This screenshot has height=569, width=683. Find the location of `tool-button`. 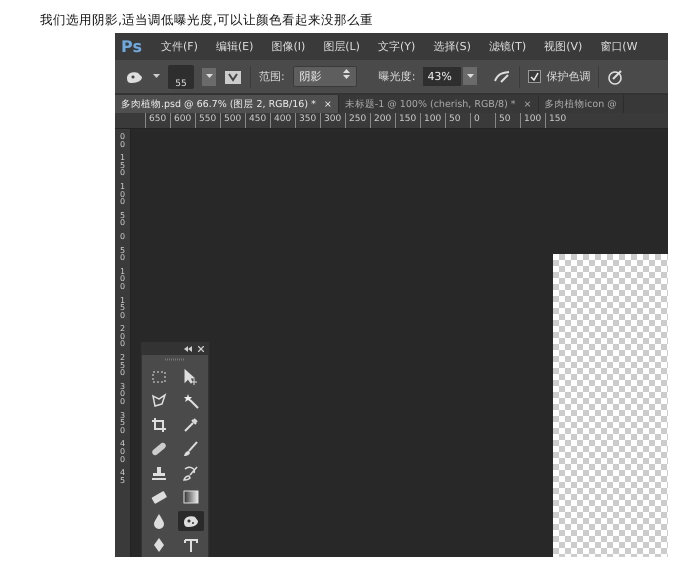

tool-button is located at coordinates (191, 521).